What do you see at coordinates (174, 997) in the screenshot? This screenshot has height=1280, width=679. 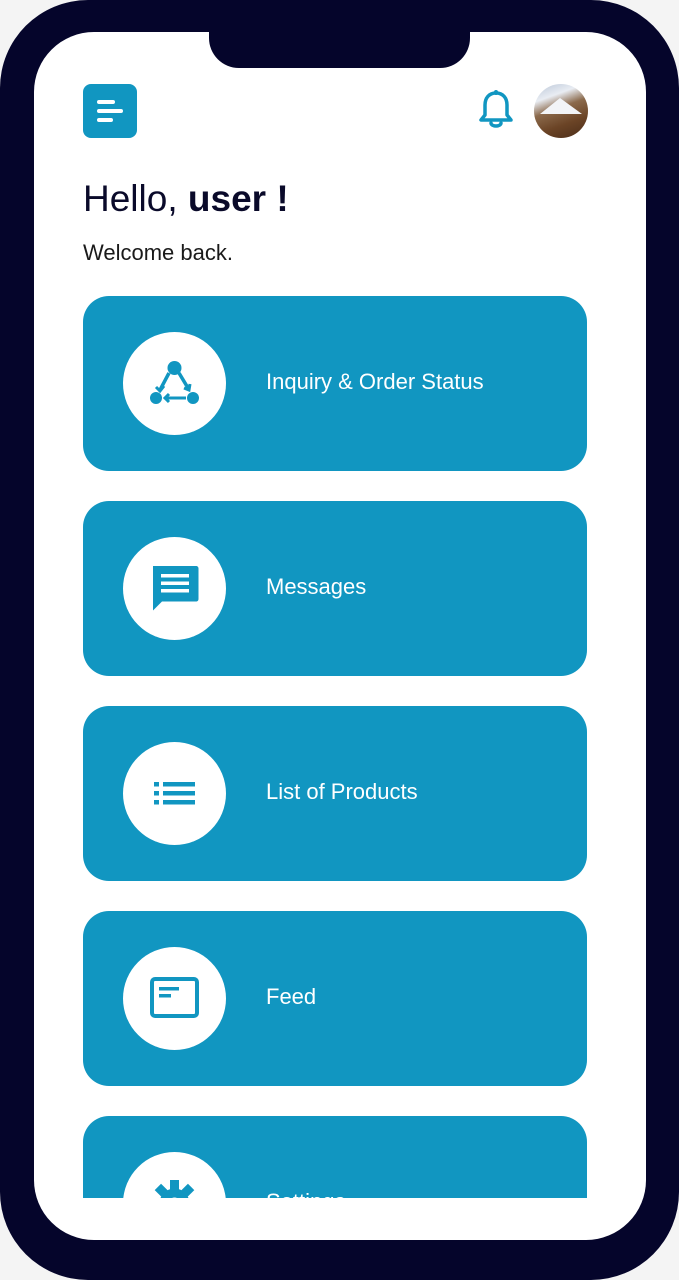 I see `feed-icon` at bounding box center [174, 997].